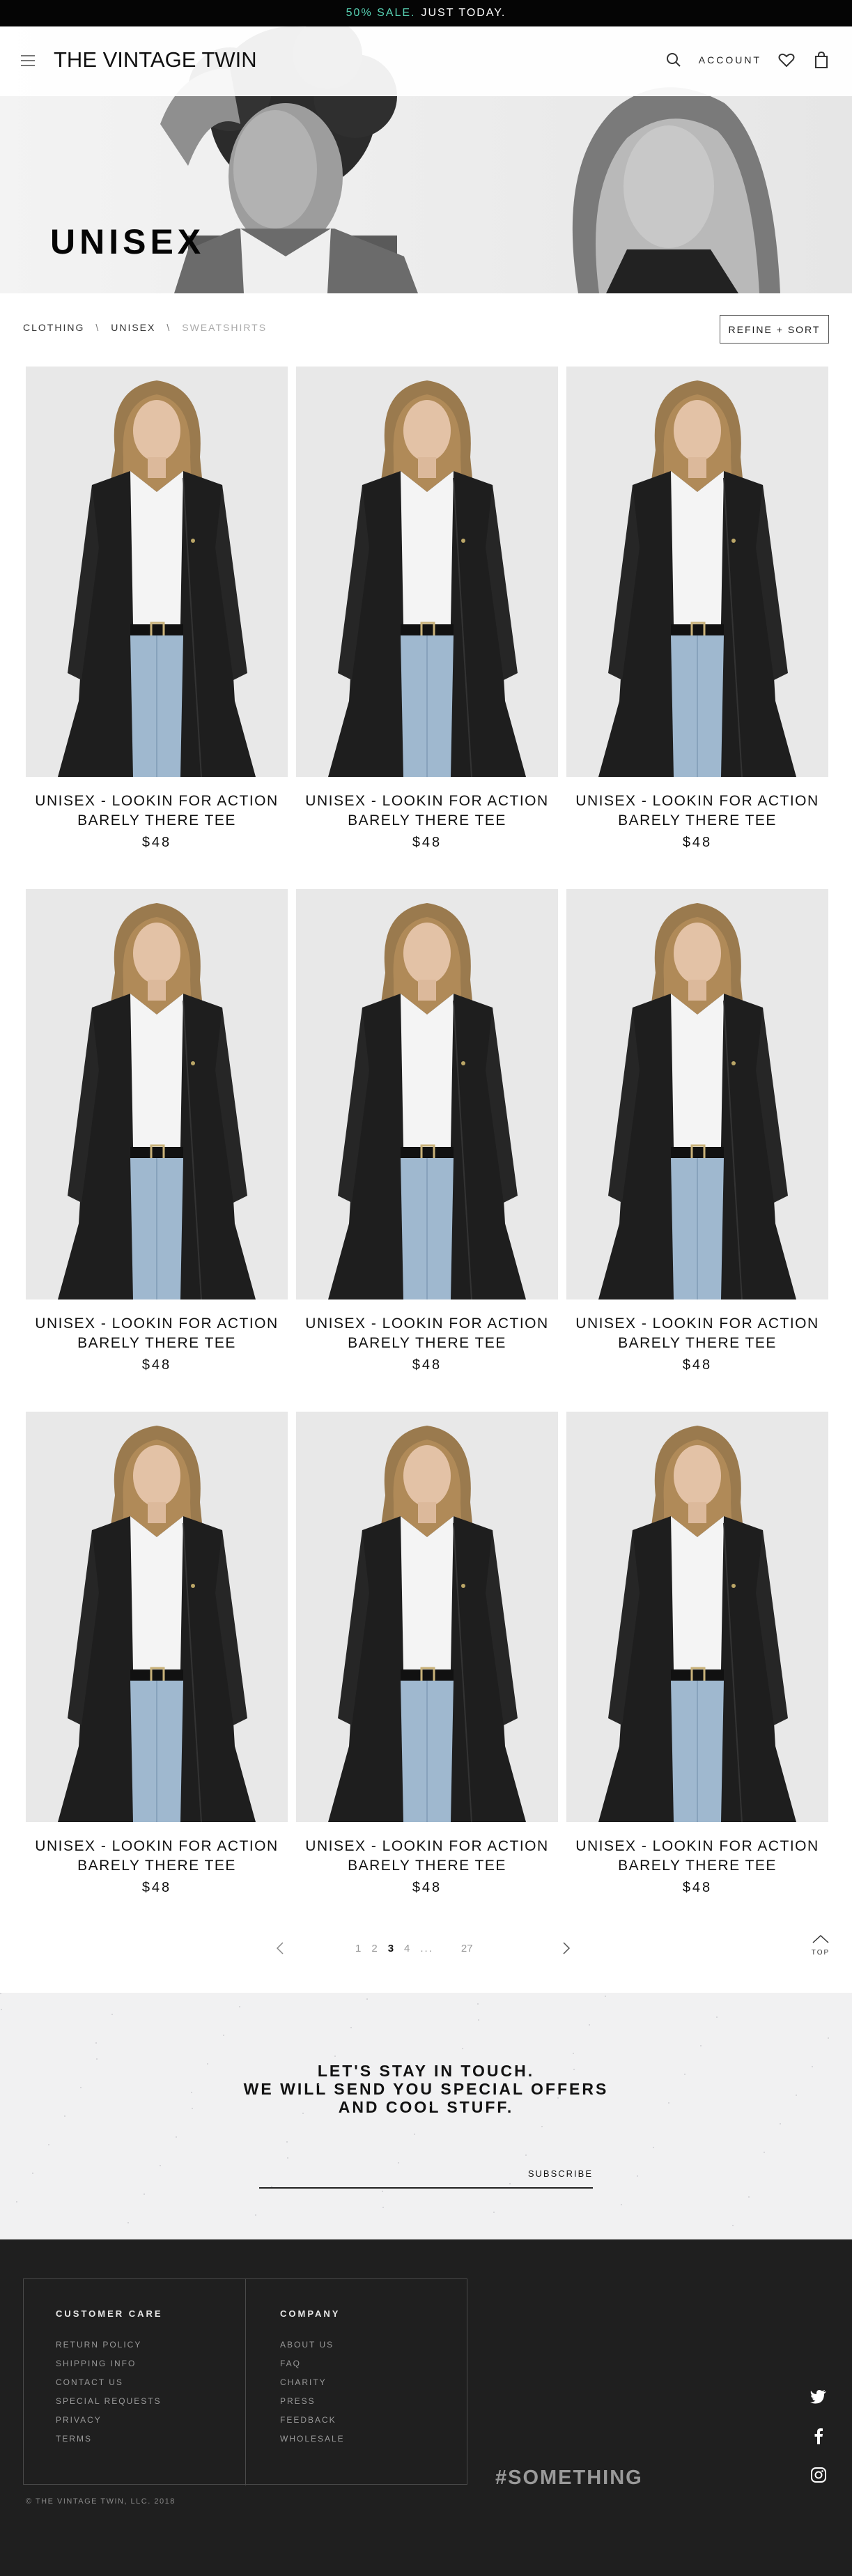 Image resolution: width=852 pixels, height=2576 pixels. Describe the element at coordinates (673, 60) in the screenshot. I see `search-icon` at that location.